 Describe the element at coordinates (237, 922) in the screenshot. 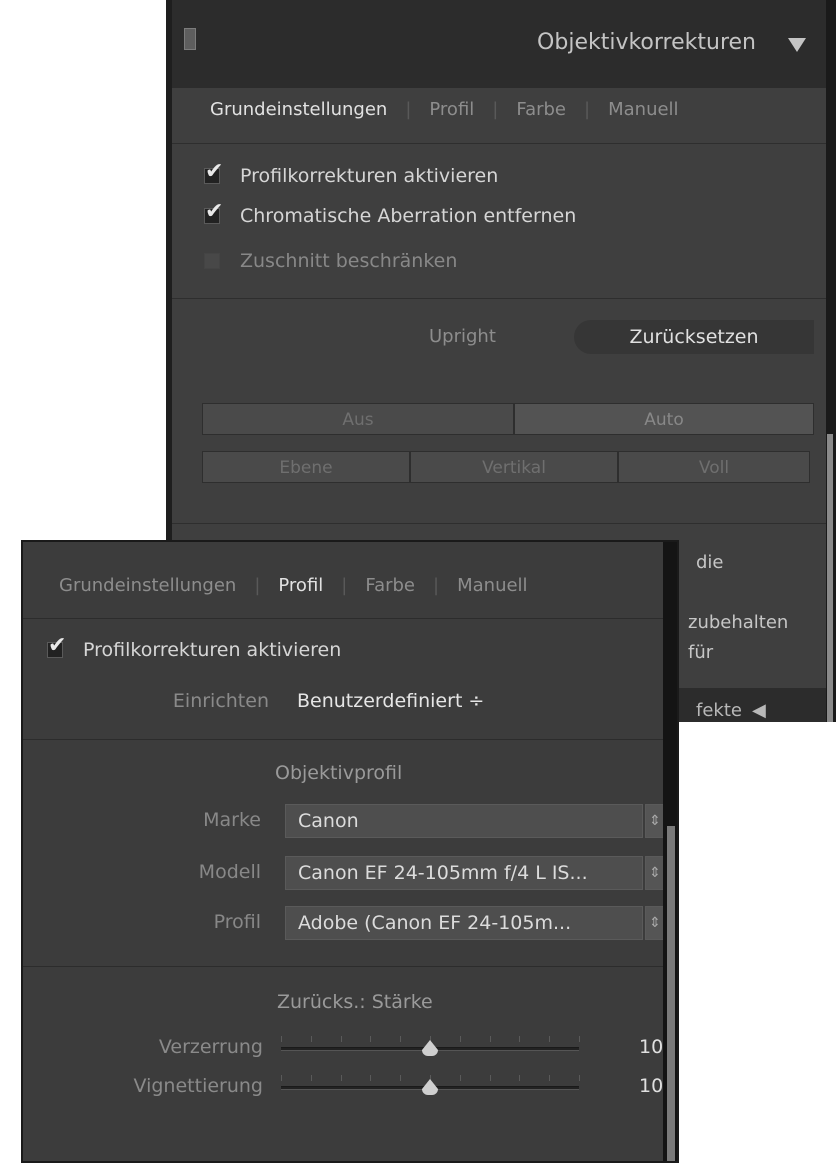

I see `profile-label: Profil` at that location.